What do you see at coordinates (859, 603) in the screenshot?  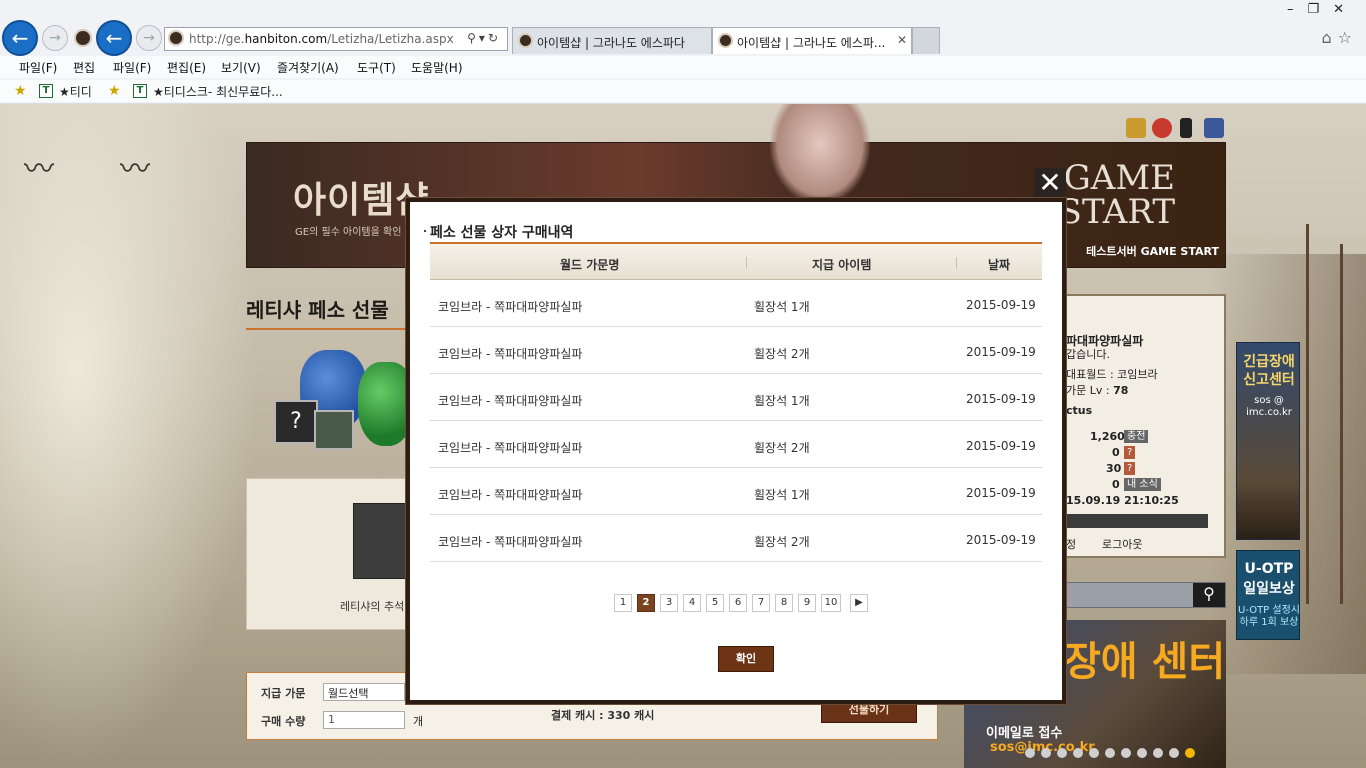 I see `next-page-icon: ▶` at bounding box center [859, 603].